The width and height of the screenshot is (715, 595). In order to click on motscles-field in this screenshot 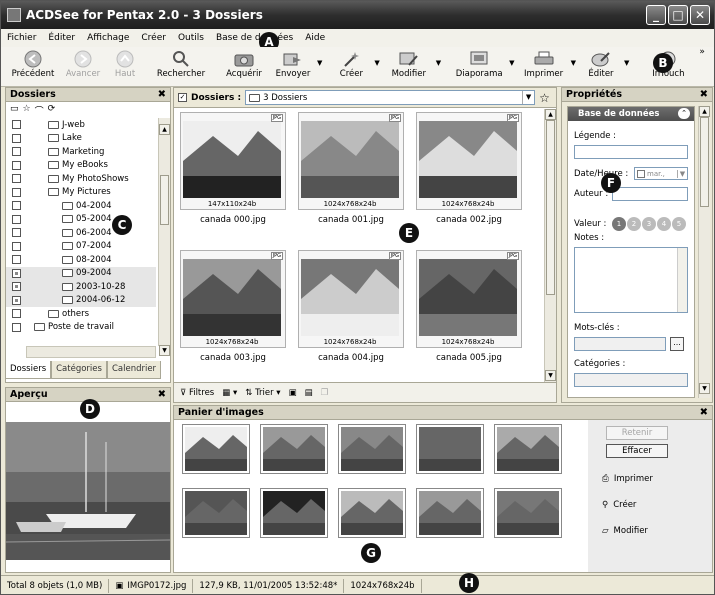, I will do `click(620, 344)`.